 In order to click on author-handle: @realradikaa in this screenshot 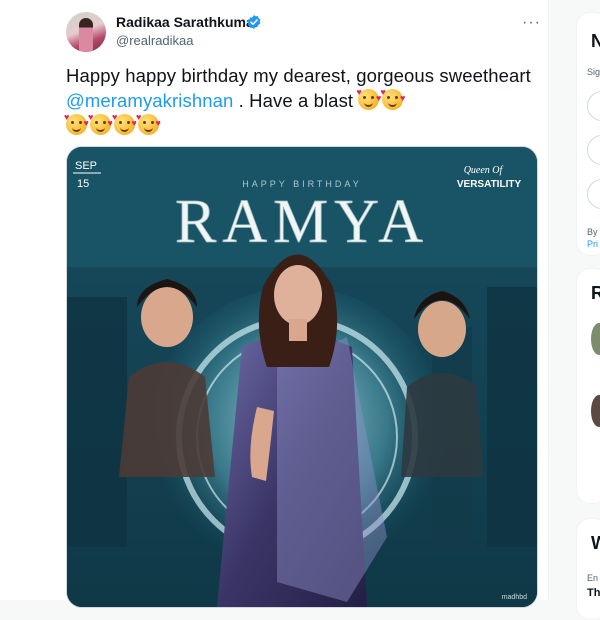, I will do `click(155, 40)`.